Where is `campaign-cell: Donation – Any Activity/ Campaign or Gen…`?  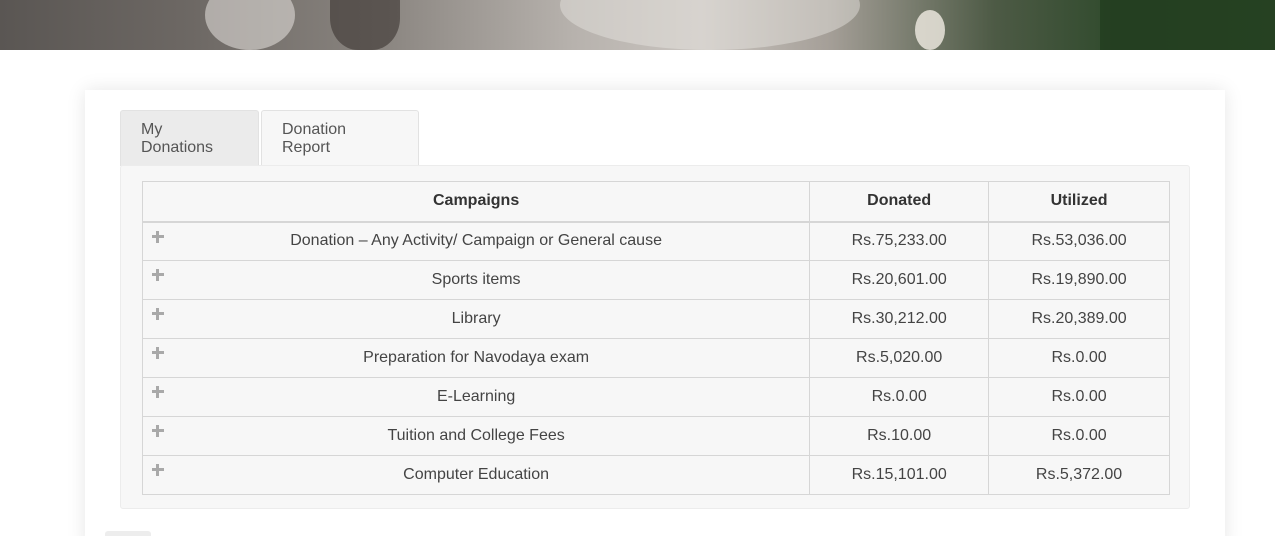 campaign-cell: Donation – Any Activity/ Campaign or Gen… is located at coordinates (476, 241).